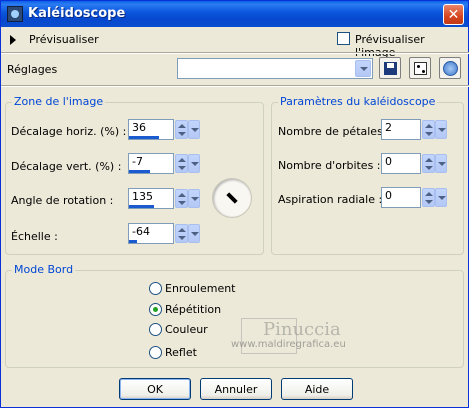 The image size is (469, 408). What do you see at coordinates (334, 131) in the screenshot?
I see `petals-label: Nombre de pétales :` at bounding box center [334, 131].